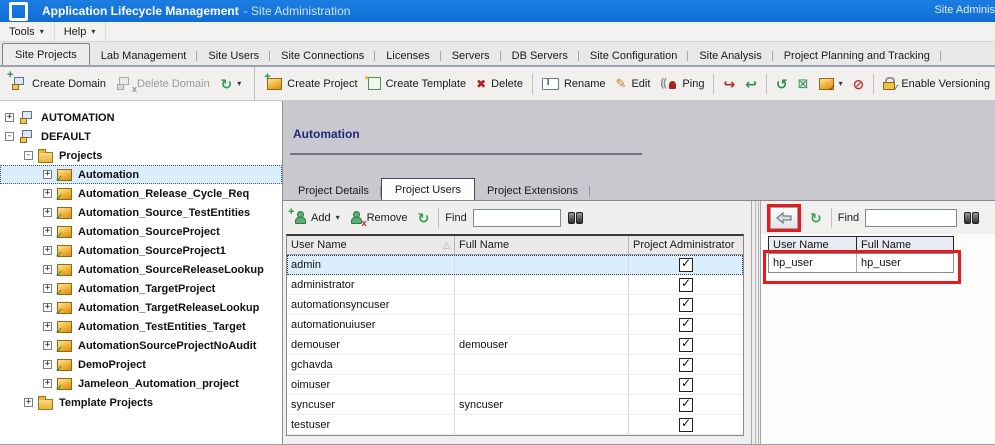 The image size is (995, 445). What do you see at coordinates (515, 385) in the screenshot?
I see `table-row: oimuser` at bounding box center [515, 385].